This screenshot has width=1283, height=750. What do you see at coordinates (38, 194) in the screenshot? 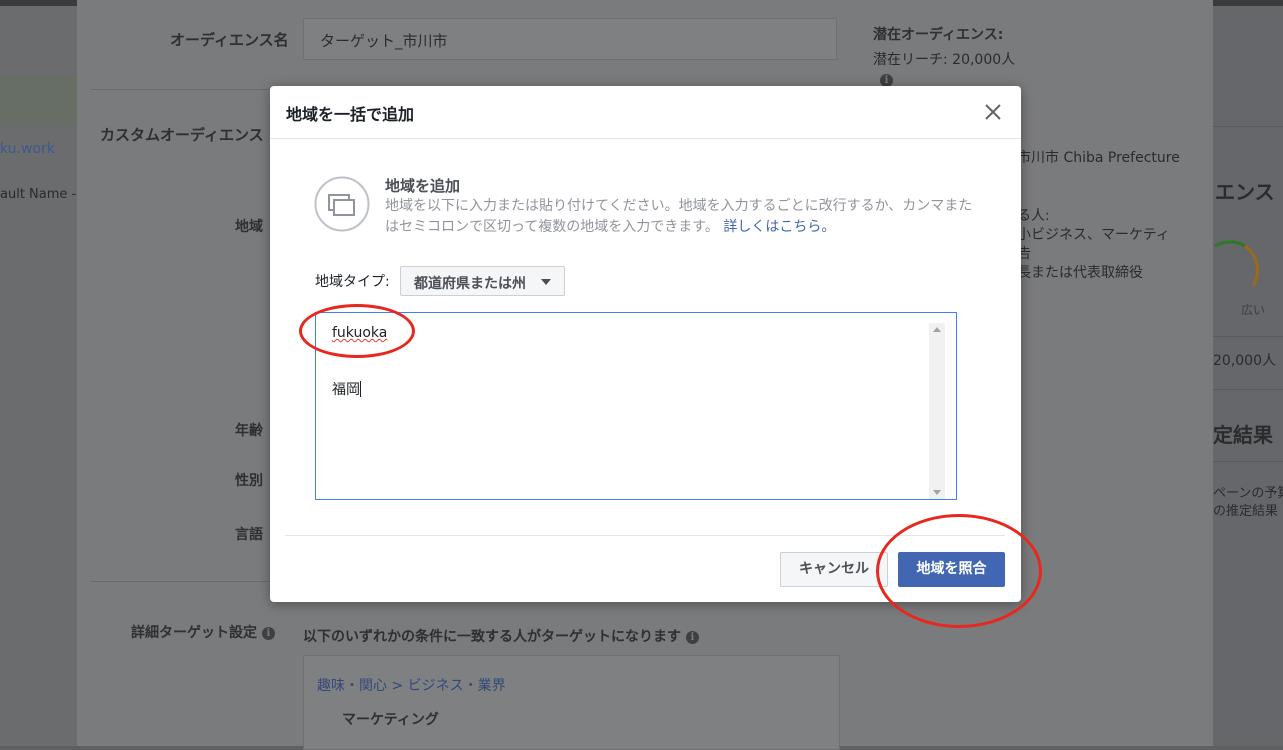
I see `default-name-text: ault Name -` at bounding box center [38, 194].